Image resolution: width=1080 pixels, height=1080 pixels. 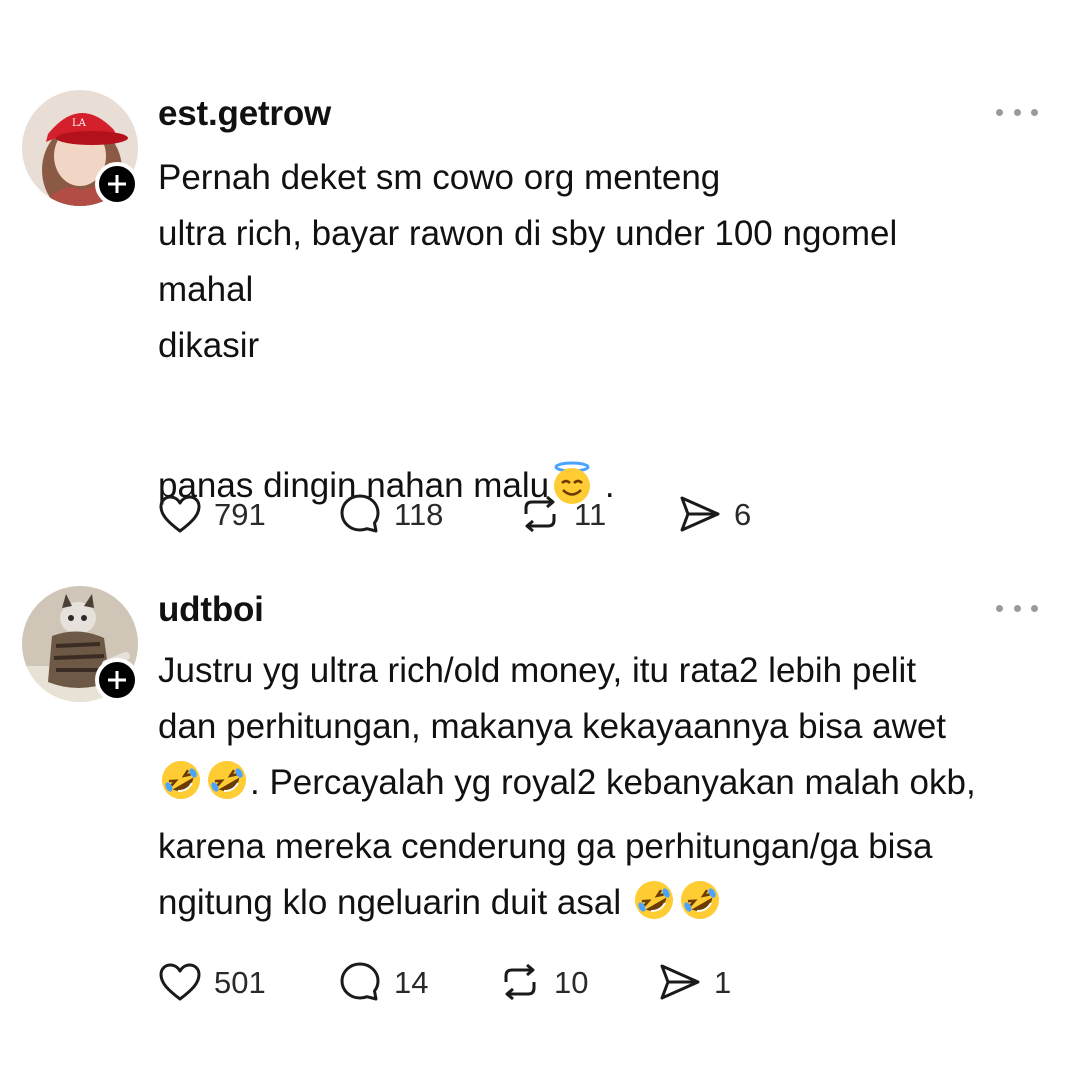 What do you see at coordinates (723, 982) in the screenshot?
I see `share-count: 1` at bounding box center [723, 982].